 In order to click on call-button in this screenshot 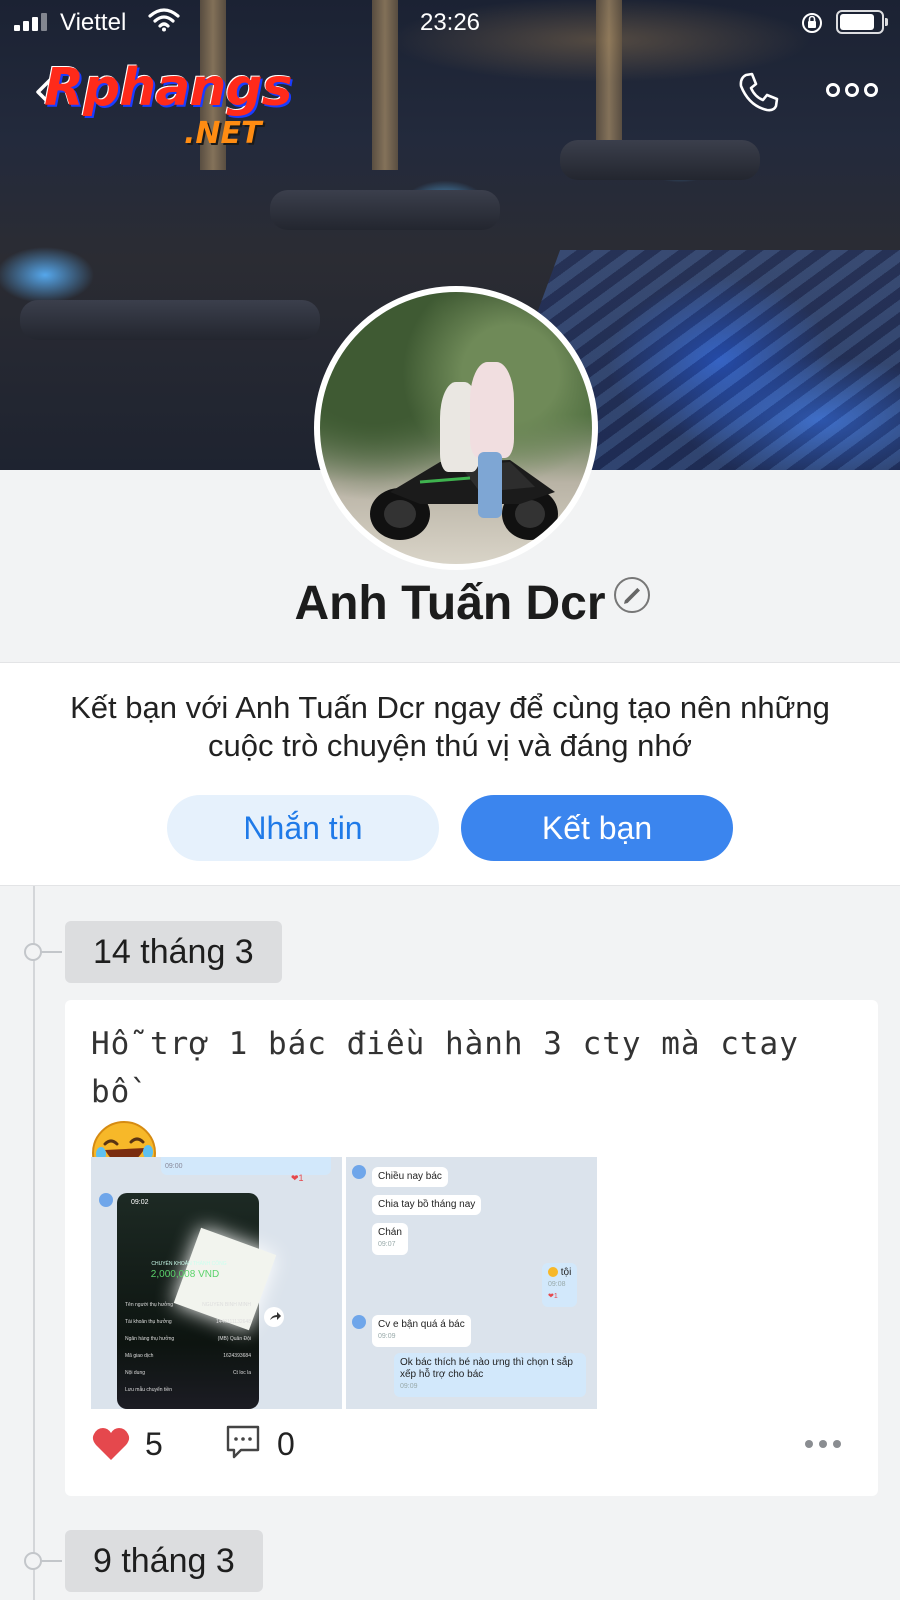, I will do `click(758, 92)`.